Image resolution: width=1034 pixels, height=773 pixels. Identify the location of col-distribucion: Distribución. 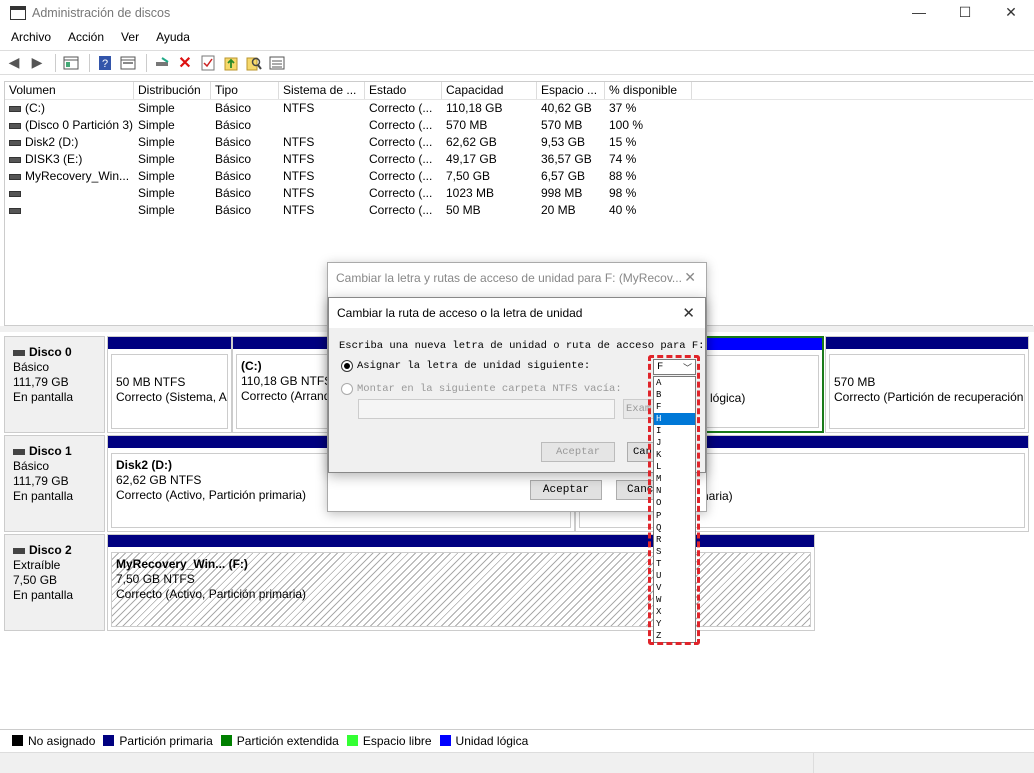
(172, 90).